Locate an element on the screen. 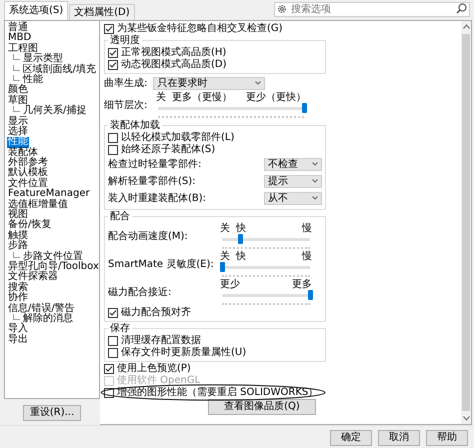 The width and height of the screenshot is (474, 448). tree-item: 导入 is located at coordinates (18, 329).